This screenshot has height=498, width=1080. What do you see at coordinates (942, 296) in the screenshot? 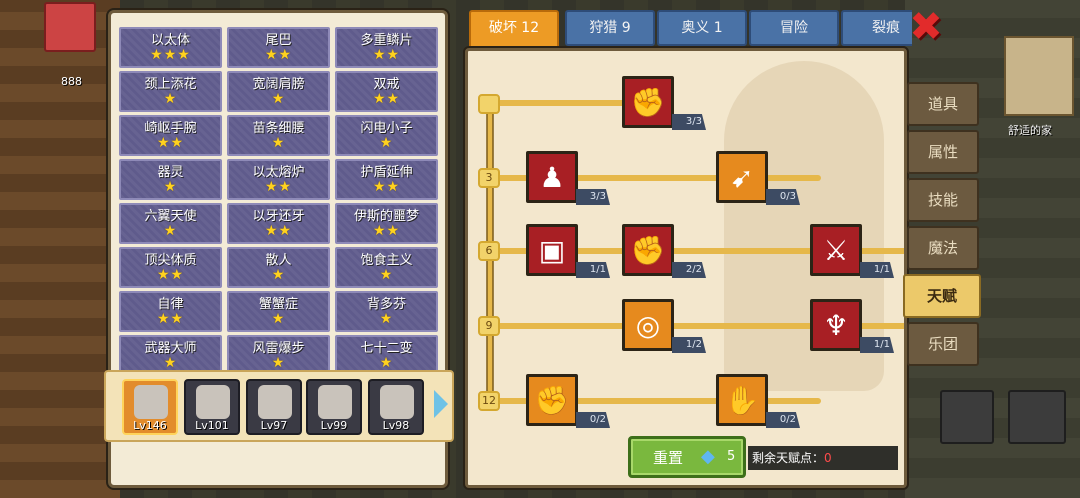
I see `side-menu-item: 天赋` at bounding box center [942, 296].